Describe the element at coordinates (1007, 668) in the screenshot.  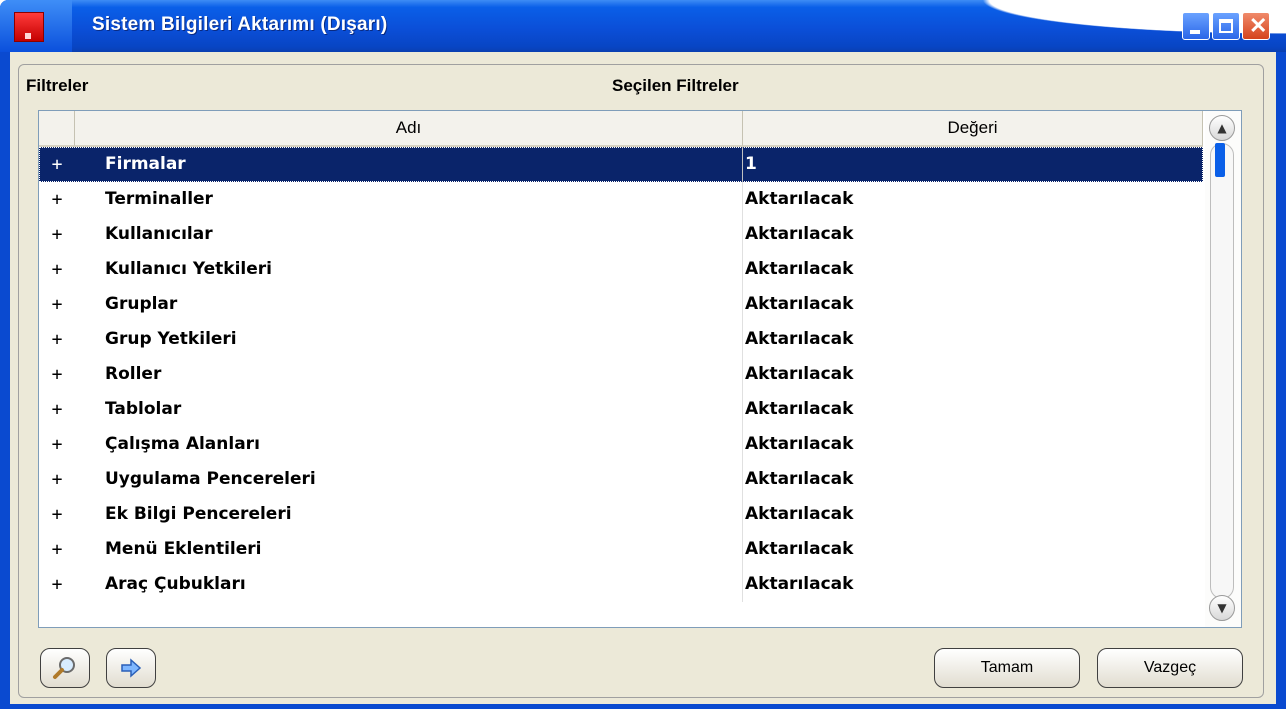
I see `ok-button: Tamam` at that location.